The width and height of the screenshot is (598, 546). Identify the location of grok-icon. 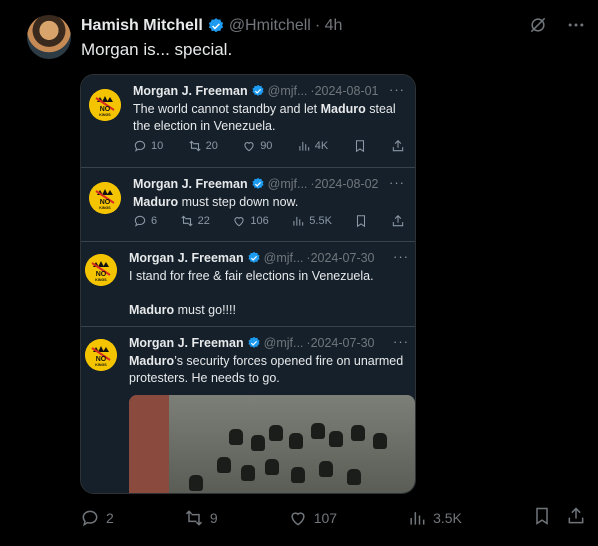
(538, 27).